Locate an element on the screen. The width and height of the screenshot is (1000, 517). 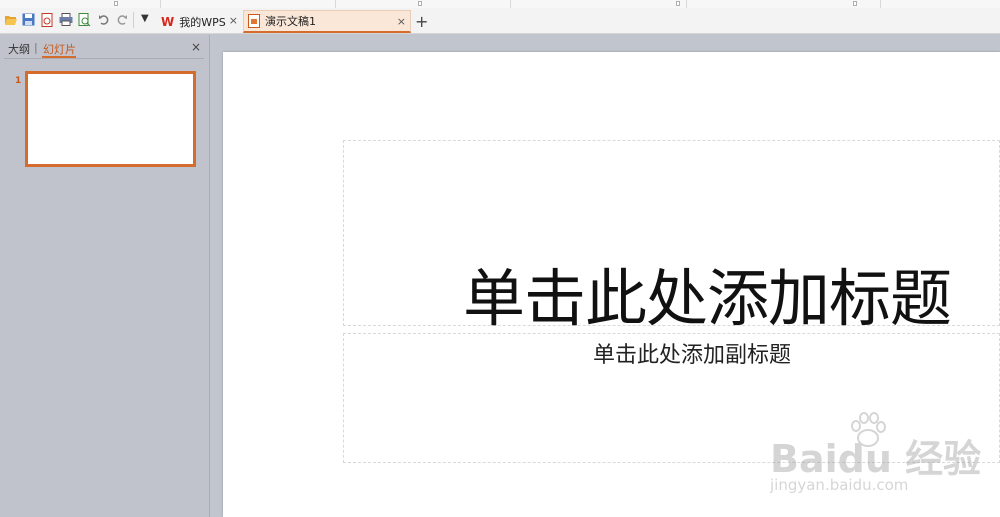
wps-logo-icon: W is located at coordinates (168, 21).